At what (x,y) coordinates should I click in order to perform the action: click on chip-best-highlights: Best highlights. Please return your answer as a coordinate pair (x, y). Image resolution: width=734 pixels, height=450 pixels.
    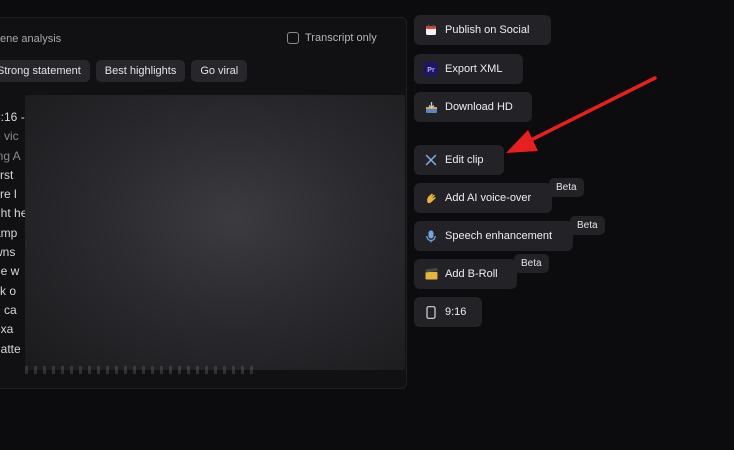
    Looking at the image, I should click on (140, 71).